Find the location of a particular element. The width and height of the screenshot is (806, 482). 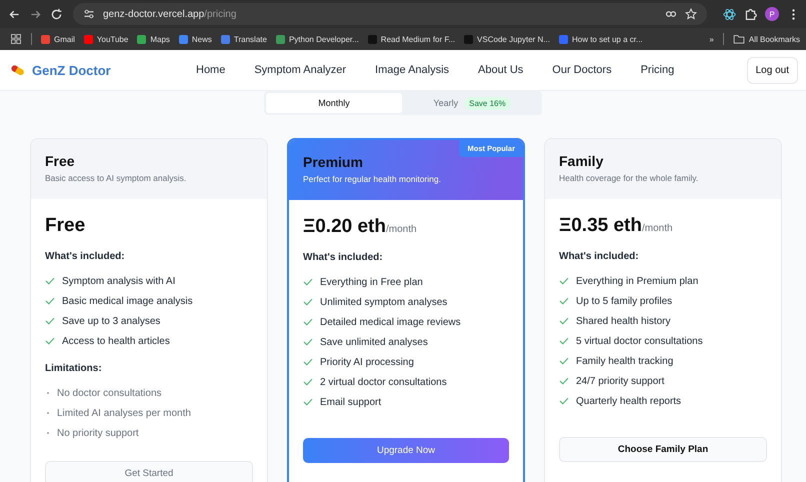

nav-link: About Us is located at coordinates (501, 70).